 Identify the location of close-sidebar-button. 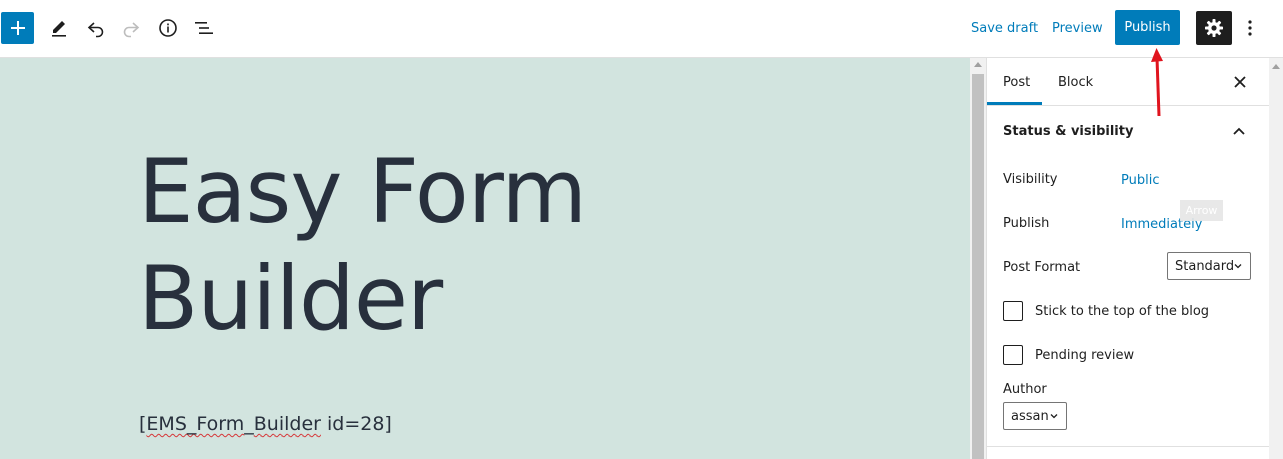
(1240, 82).